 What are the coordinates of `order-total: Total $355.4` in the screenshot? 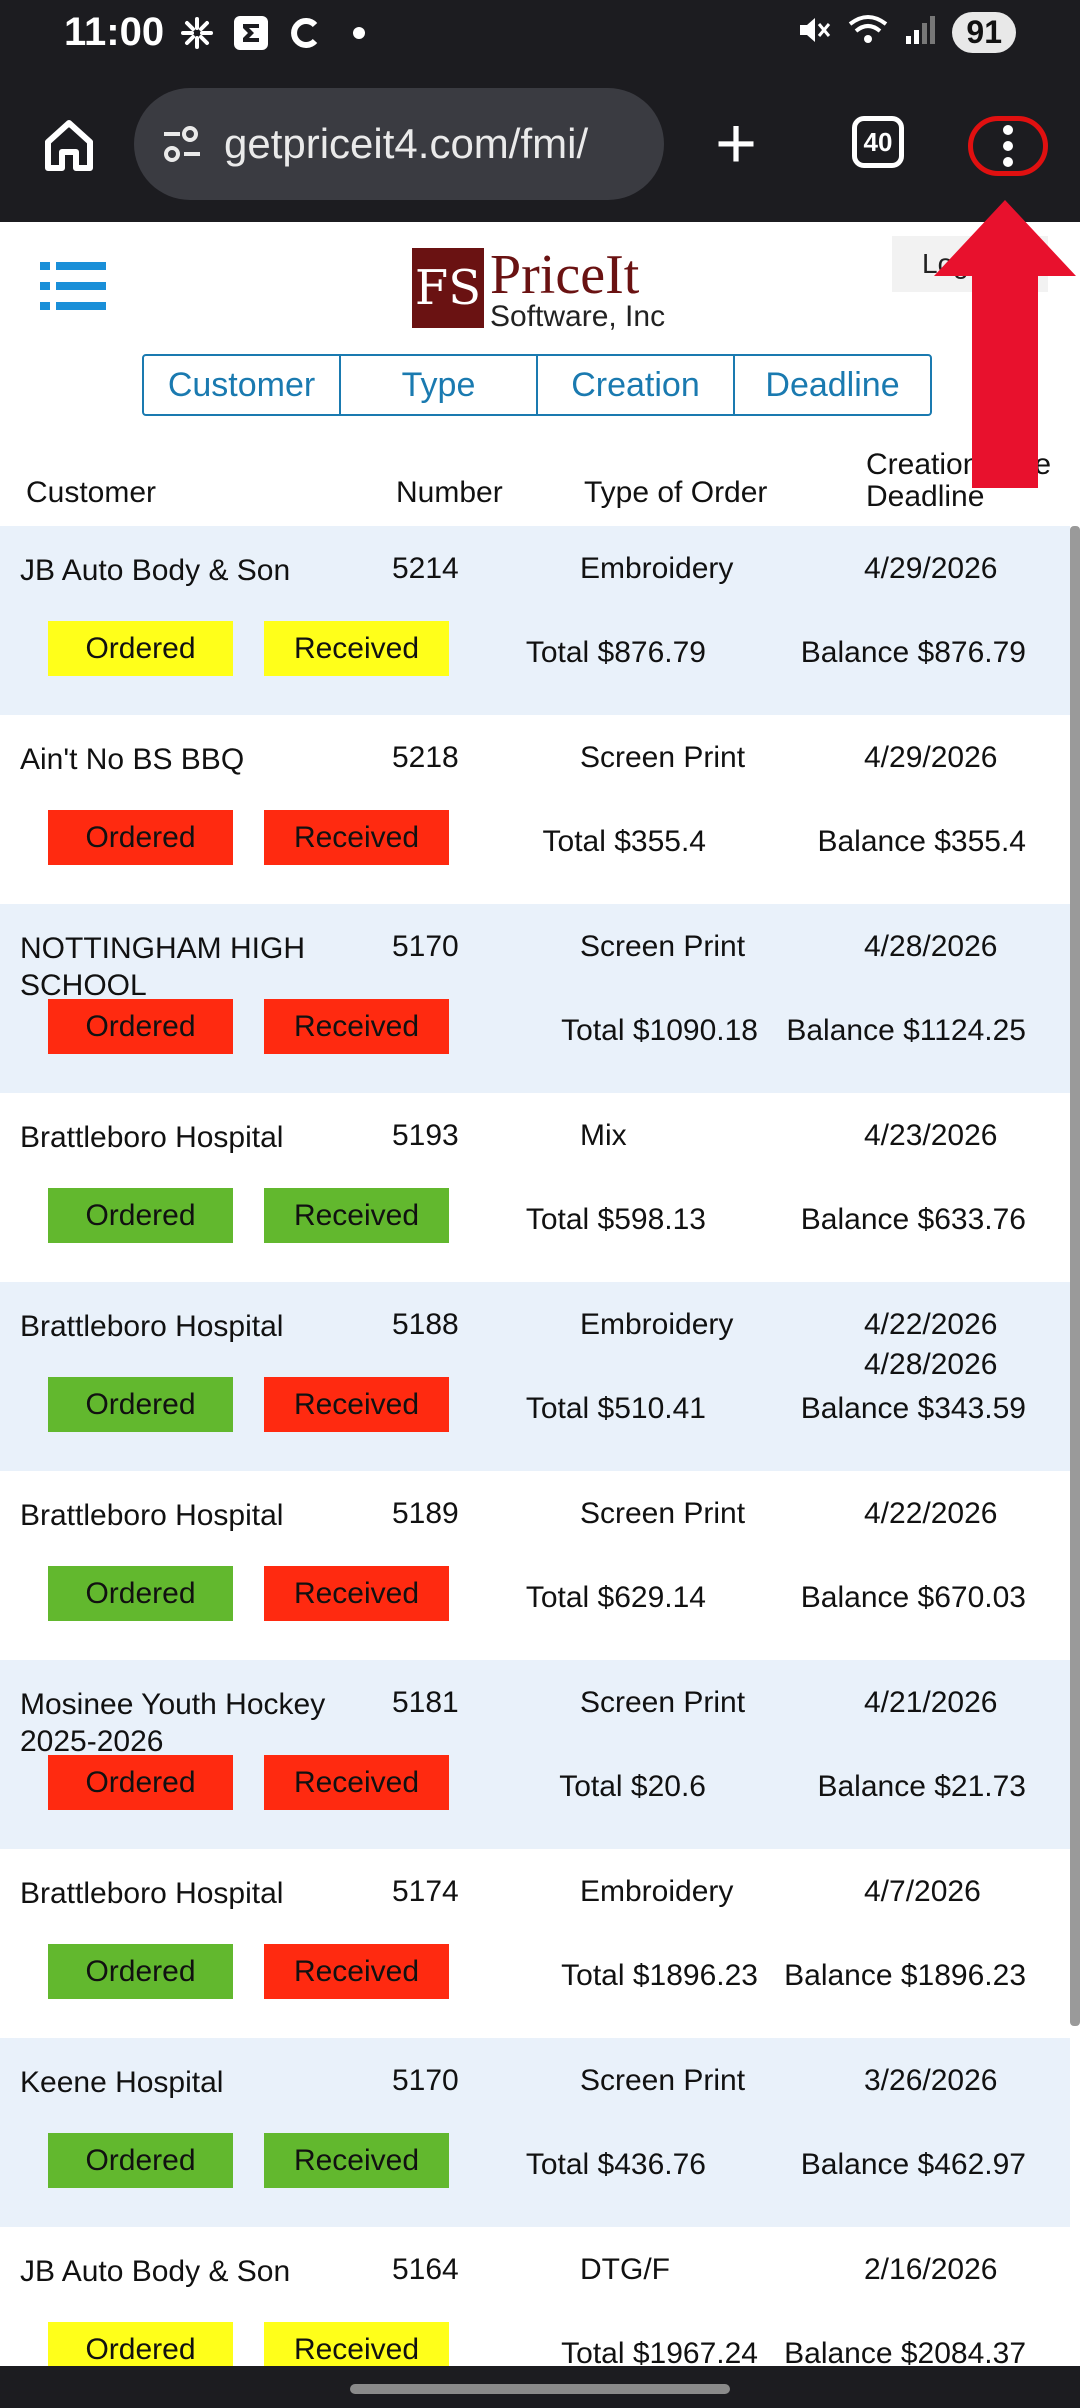 It's located at (624, 841).